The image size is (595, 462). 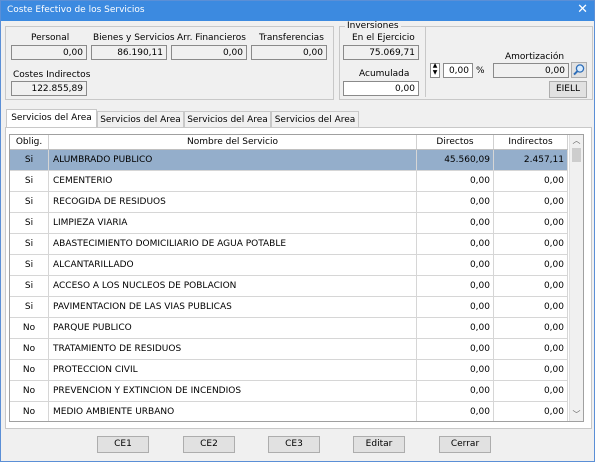 I want to click on transferencias-label: Transferencias, so click(x=291, y=38).